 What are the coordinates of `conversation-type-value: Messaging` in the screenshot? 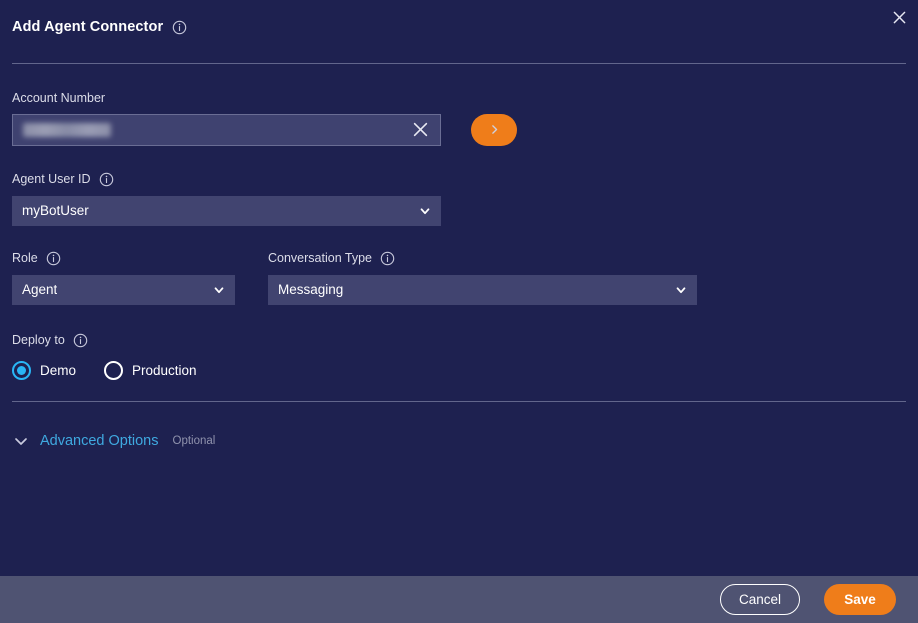 It's located at (311, 289).